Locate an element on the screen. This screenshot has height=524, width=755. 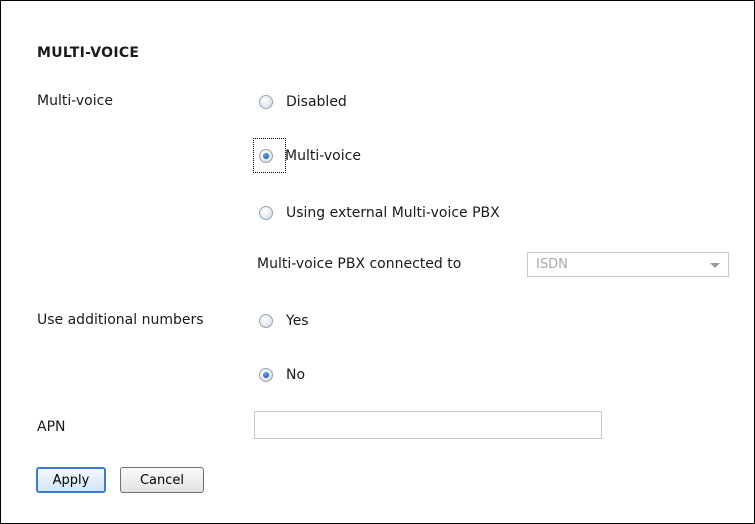
cancel-button: Cancel is located at coordinates (162, 480).